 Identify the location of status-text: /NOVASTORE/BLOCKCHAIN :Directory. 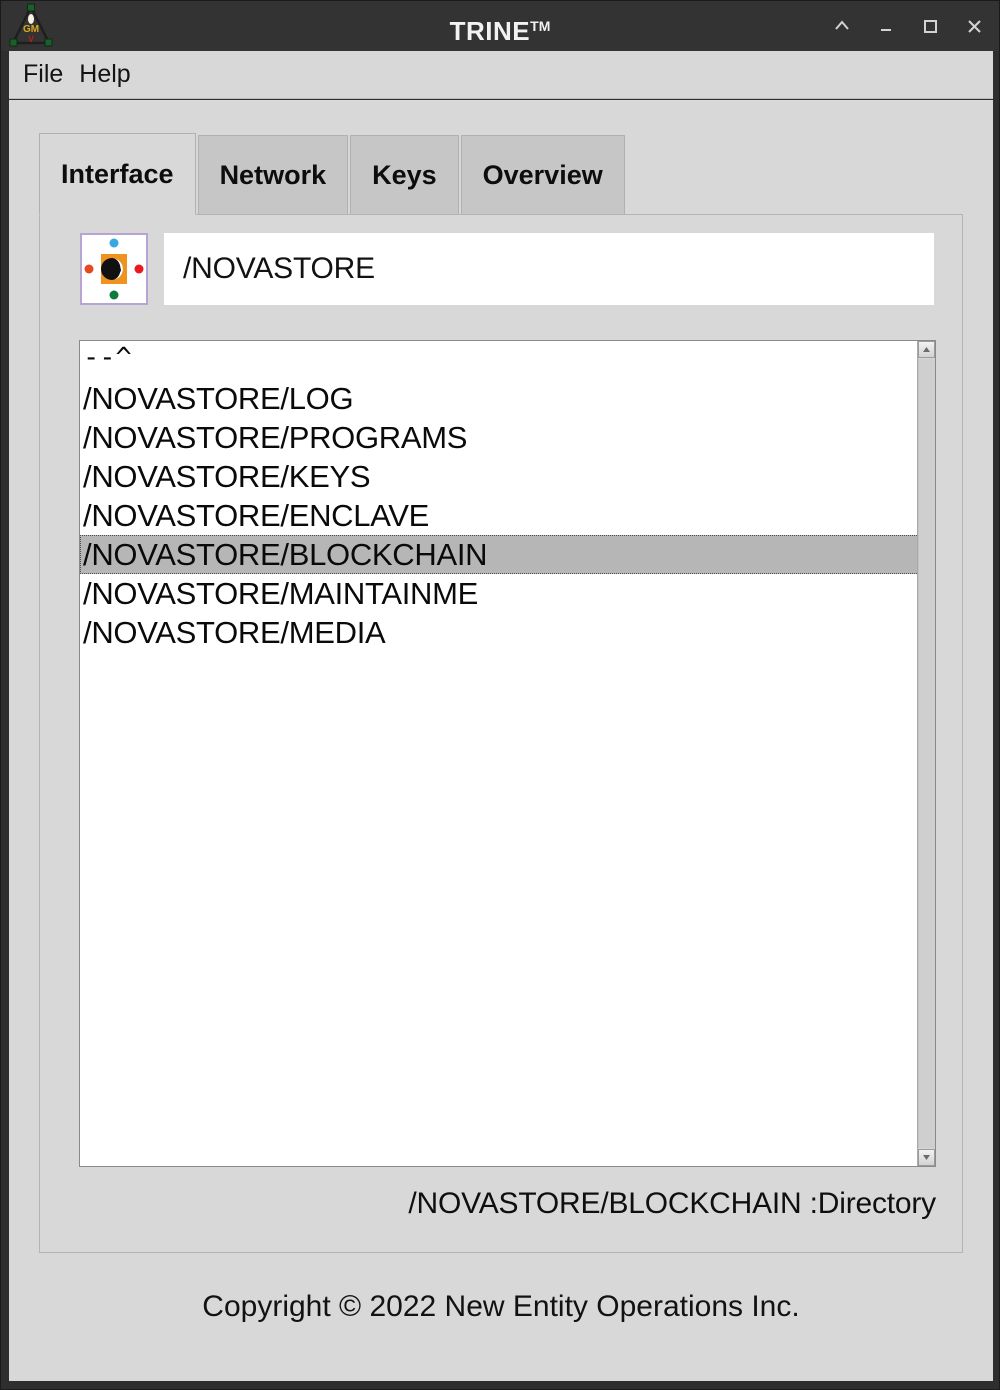
(672, 1203).